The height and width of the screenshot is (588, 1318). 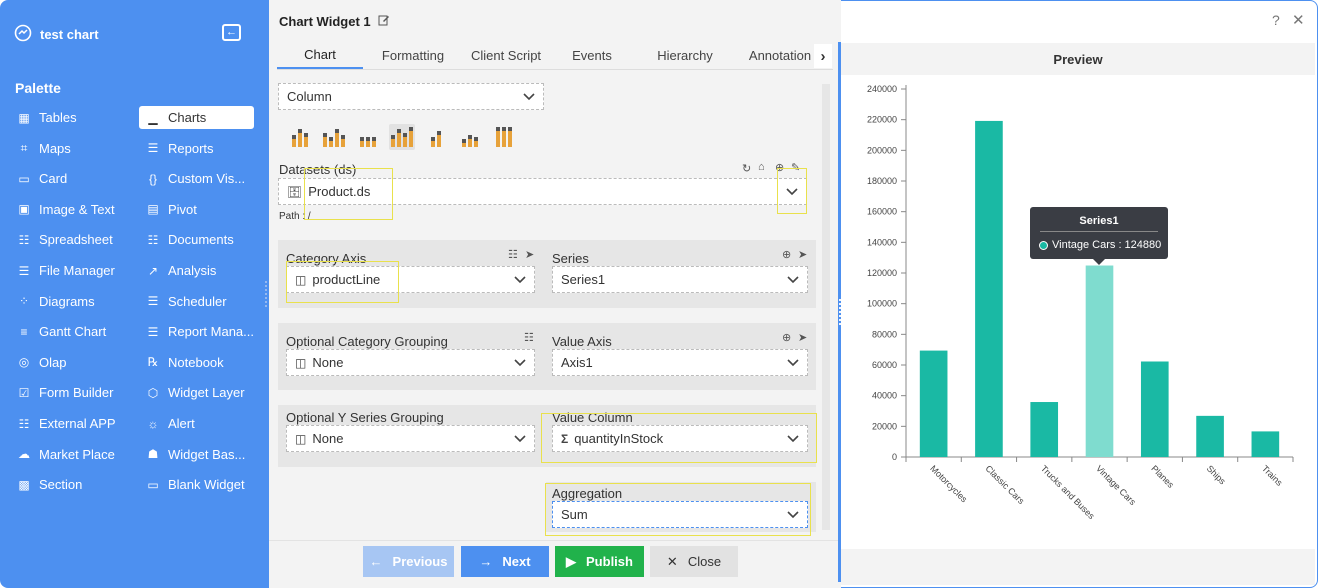 What do you see at coordinates (367, 341) in the screenshot?
I see `optional-category-grouping-label: Optional Category Grouping` at bounding box center [367, 341].